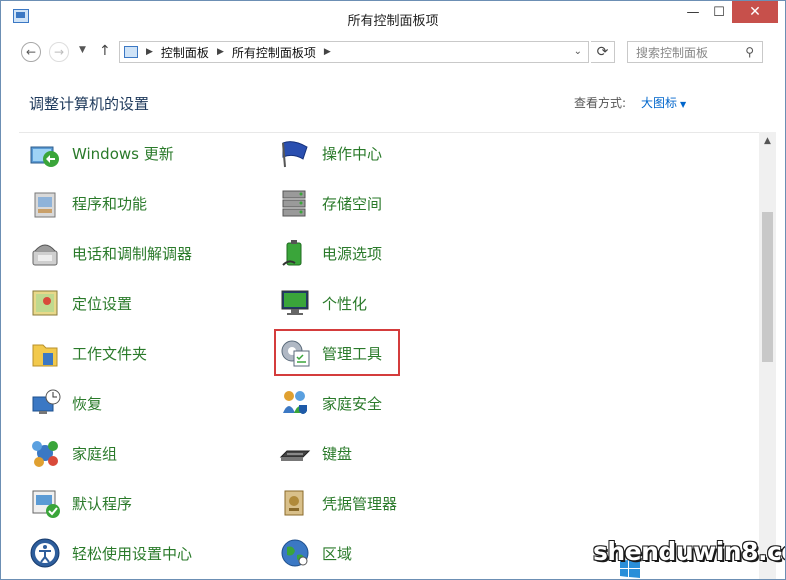  Describe the element at coordinates (45, 203) in the screenshot. I see `programs-features-icon` at that location.